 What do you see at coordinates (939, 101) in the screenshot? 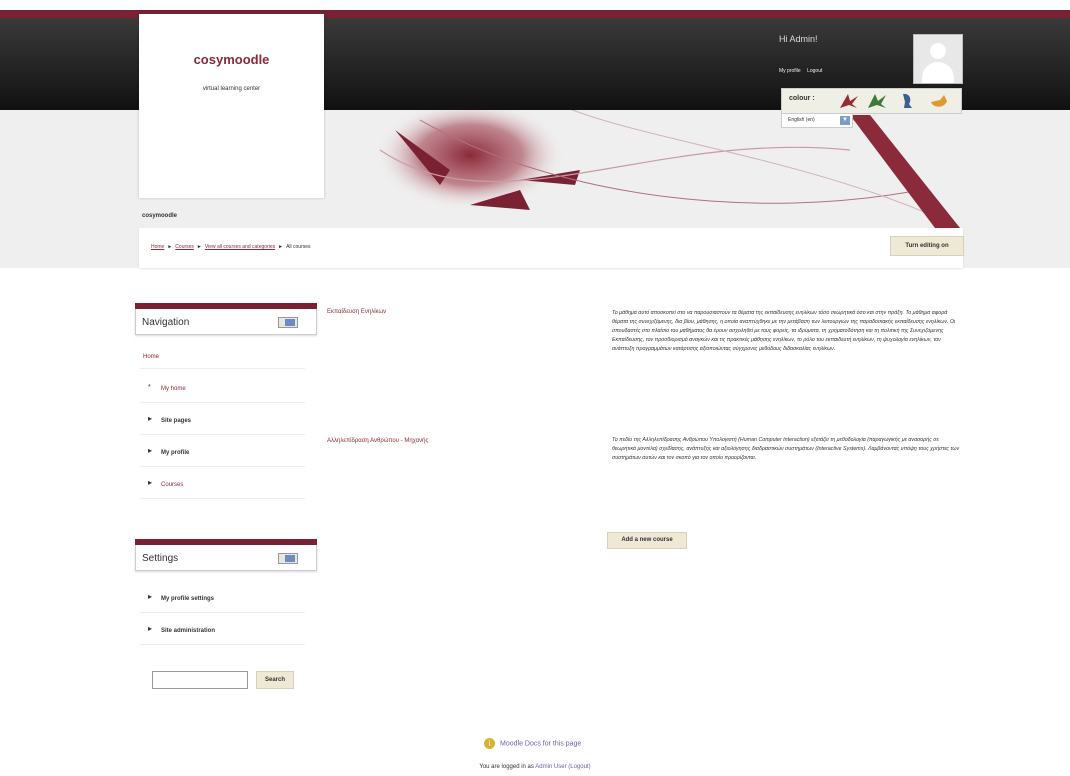
I see `orange-colour-swatch-icon` at bounding box center [939, 101].